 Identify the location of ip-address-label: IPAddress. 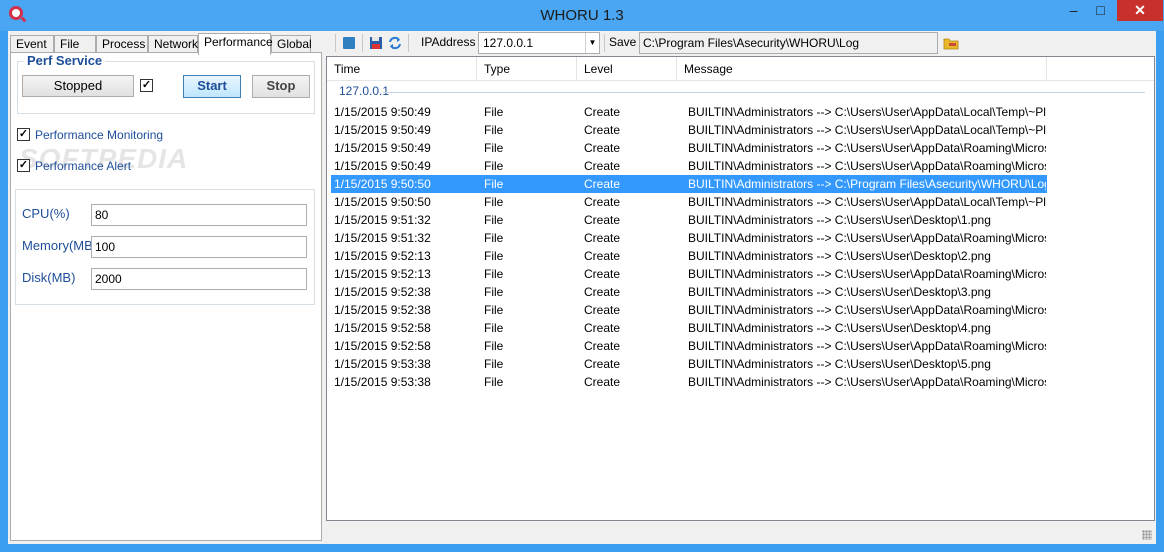
(448, 42).